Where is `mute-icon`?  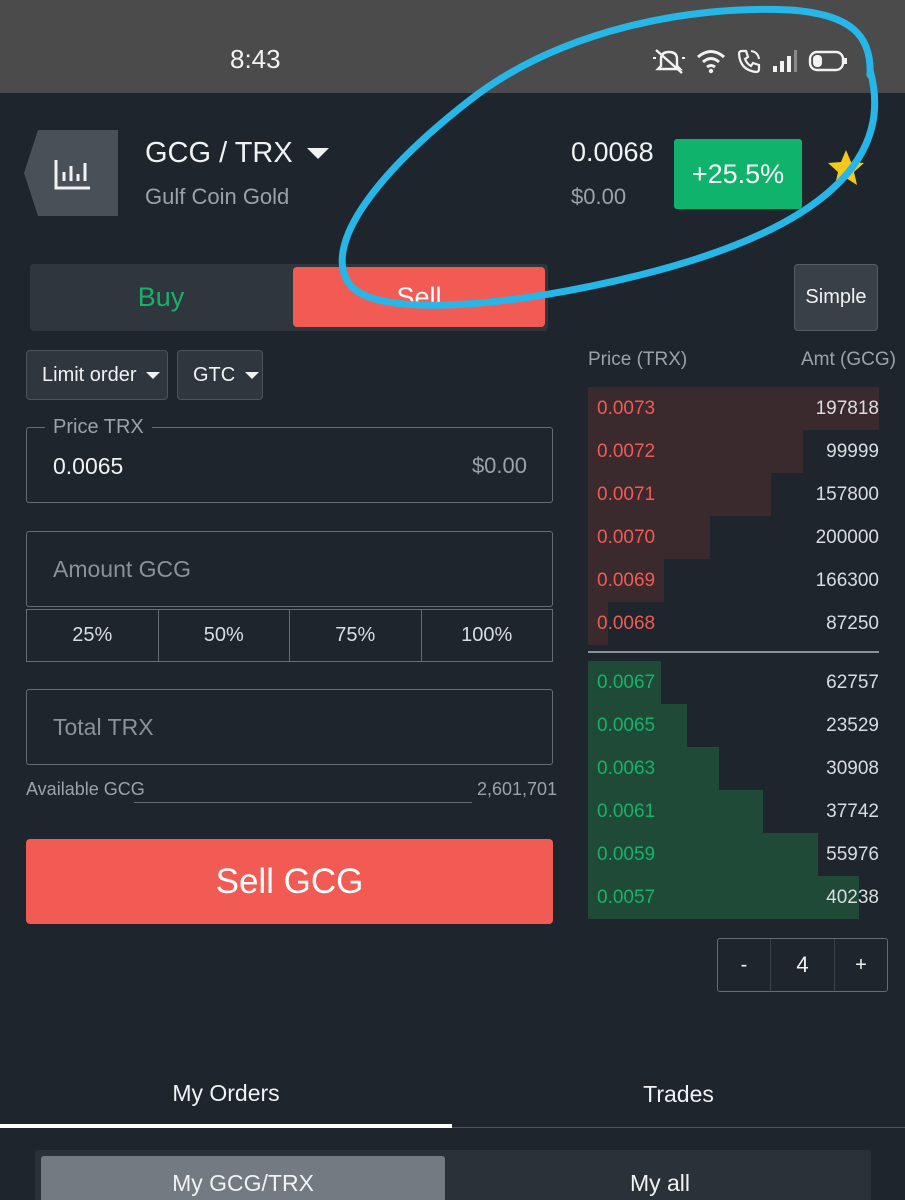 mute-icon is located at coordinates (669, 61).